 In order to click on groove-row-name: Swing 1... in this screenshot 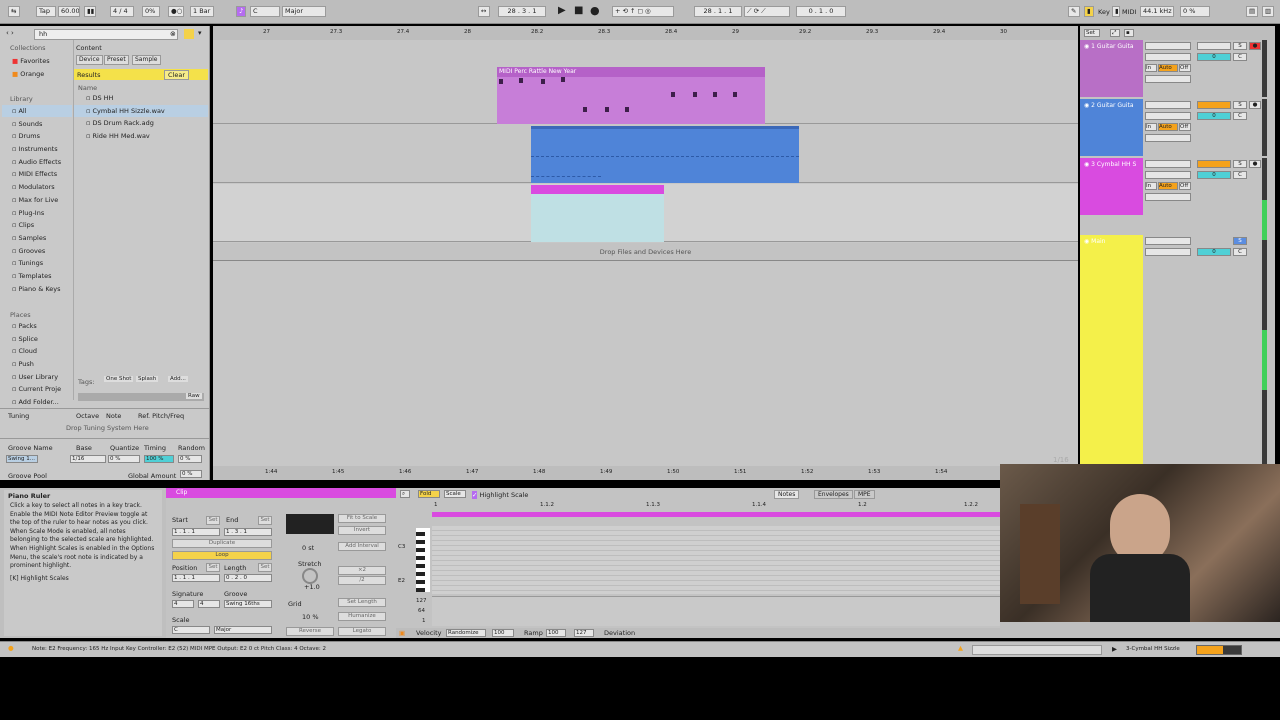, I will do `click(22, 459)`.